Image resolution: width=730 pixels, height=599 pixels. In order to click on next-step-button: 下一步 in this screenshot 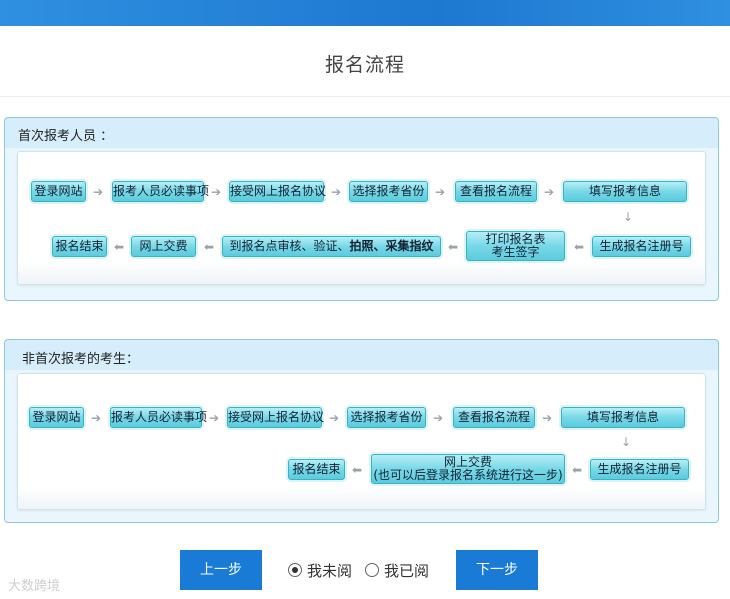, I will do `click(497, 570)`.